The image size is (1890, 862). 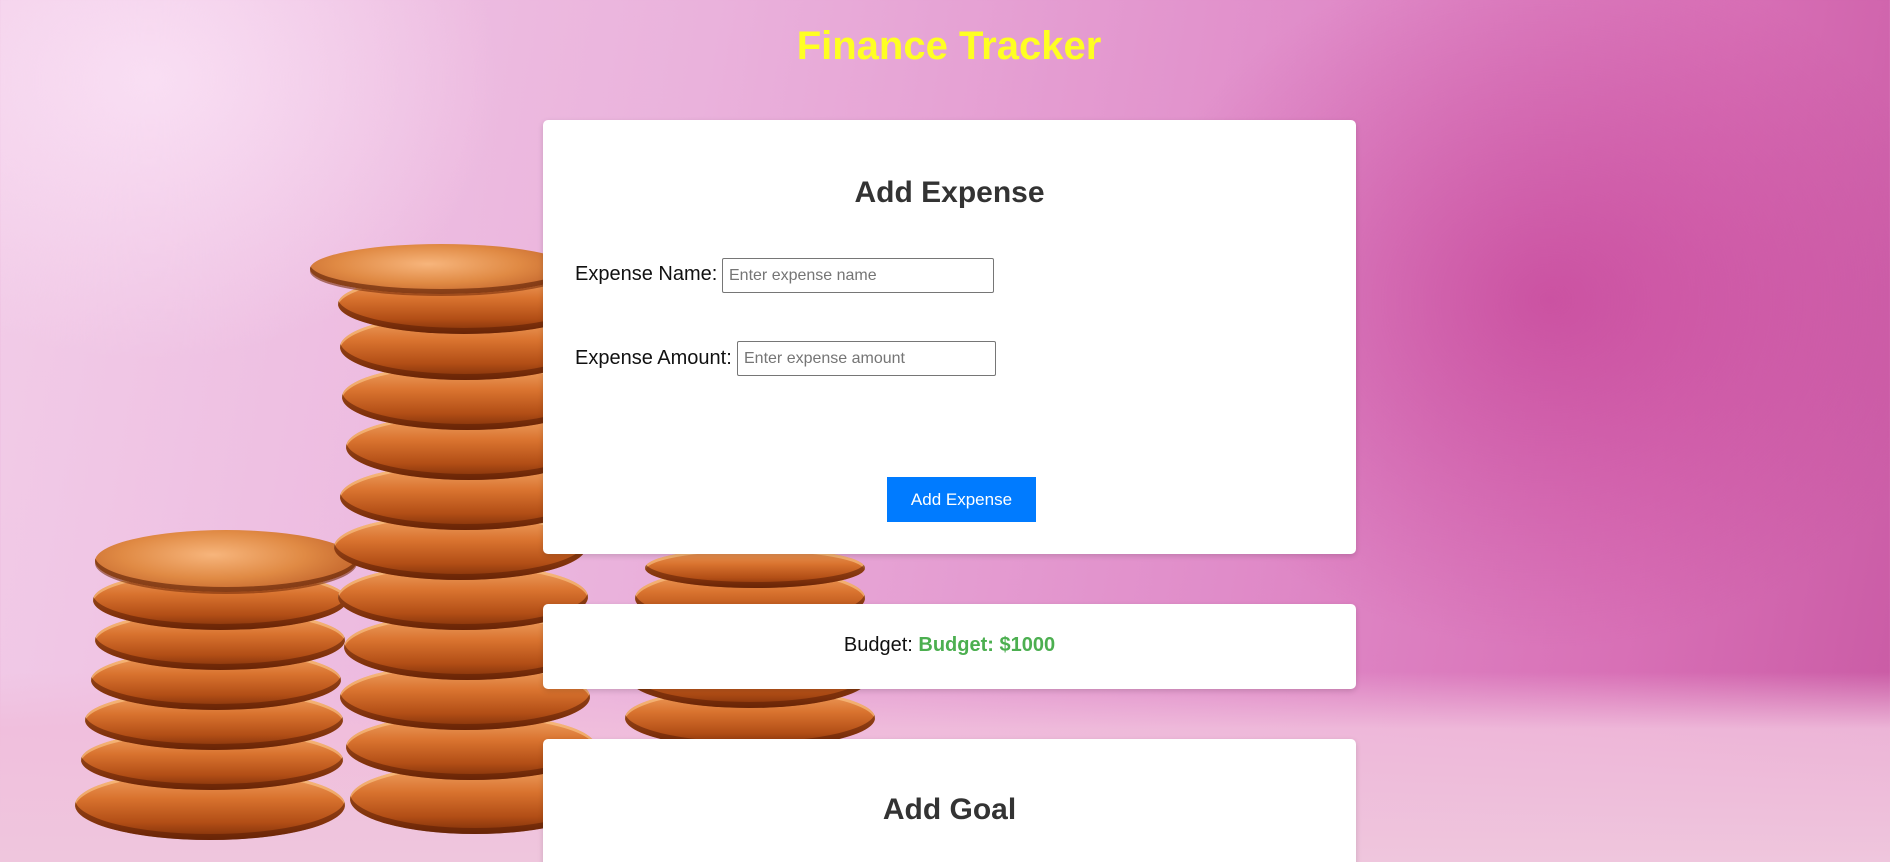 I want to click on budget-card: Budget: Budget: $1000, so click(x=949, y=646).